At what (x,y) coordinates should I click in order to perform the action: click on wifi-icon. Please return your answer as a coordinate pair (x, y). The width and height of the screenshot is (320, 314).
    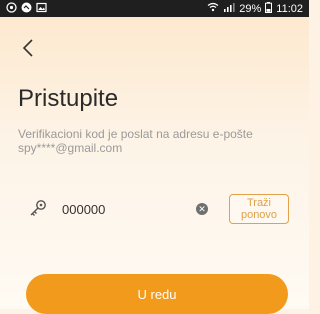
    Looking at the image, I should click on (213, 8).